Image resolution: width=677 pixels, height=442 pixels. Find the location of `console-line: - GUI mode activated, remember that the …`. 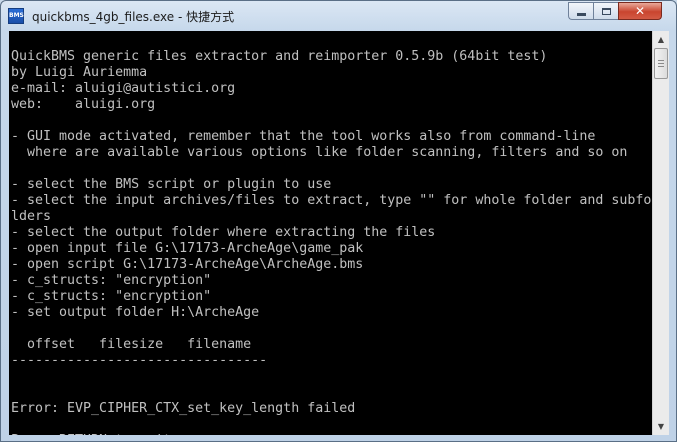

console-line: - GUI mode activated, remember that the … is located at coordinates (303, 136).